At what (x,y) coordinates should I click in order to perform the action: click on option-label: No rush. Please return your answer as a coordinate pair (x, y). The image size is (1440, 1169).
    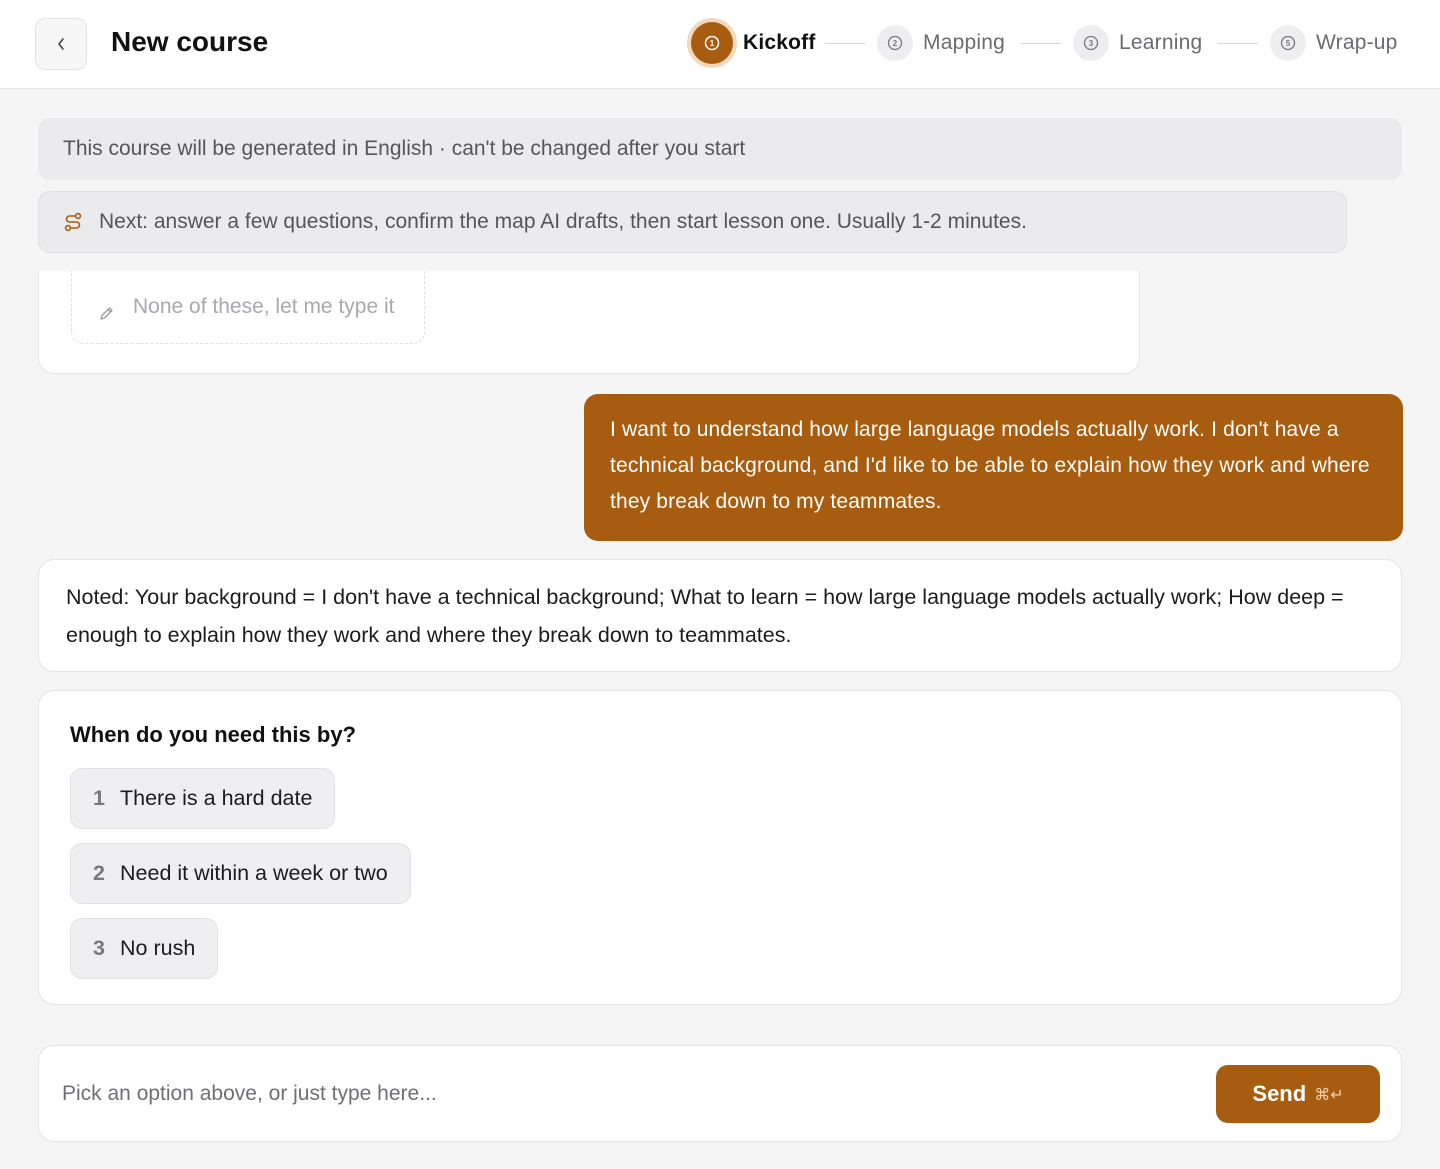
    Looking at the image, I should click on (158, 948).